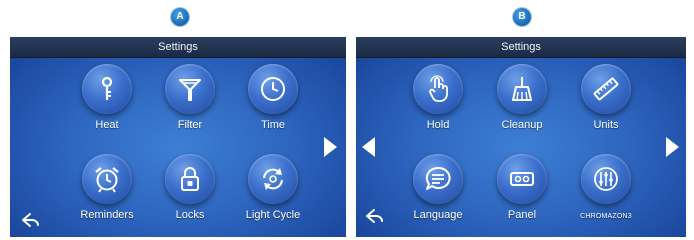 This screenshot has height=240, width=694. What do you see at coordinates (522, 17) in the screenshot?
I see `panel-b-badge: B` at bounding box center [522, 17].